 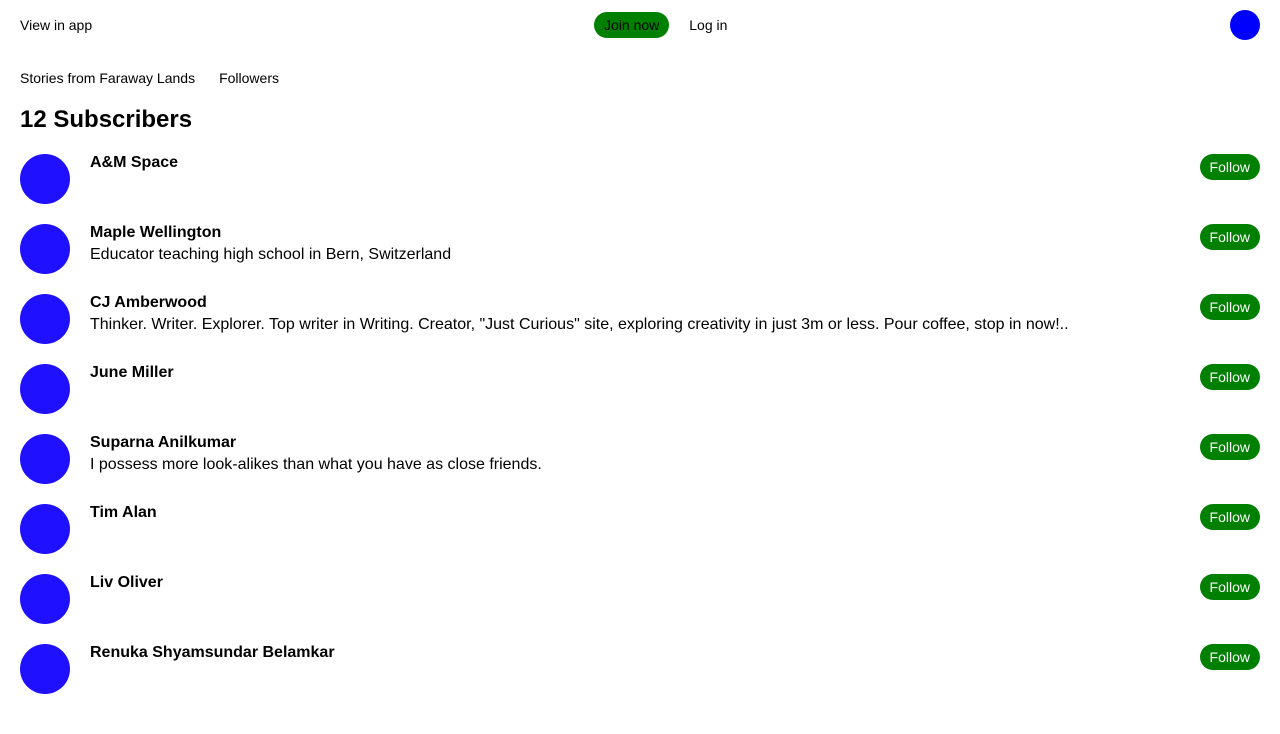 I want to click on subscriber-info: June Miller, so click(x=635, y=374).